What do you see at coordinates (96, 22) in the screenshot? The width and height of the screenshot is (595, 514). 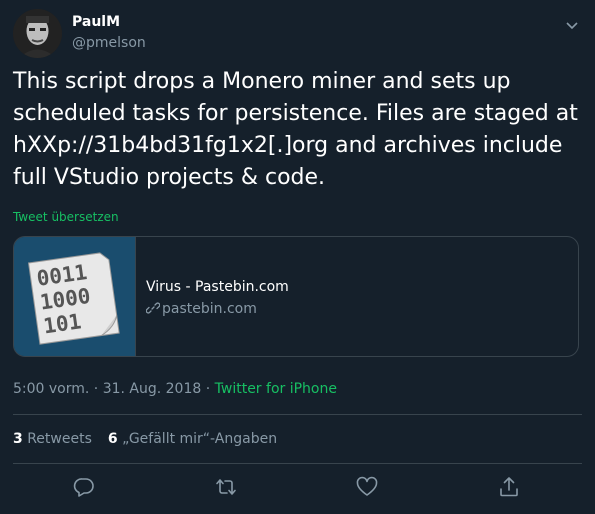 I see `author-name: PaulM` at bounding box center [96, 22].